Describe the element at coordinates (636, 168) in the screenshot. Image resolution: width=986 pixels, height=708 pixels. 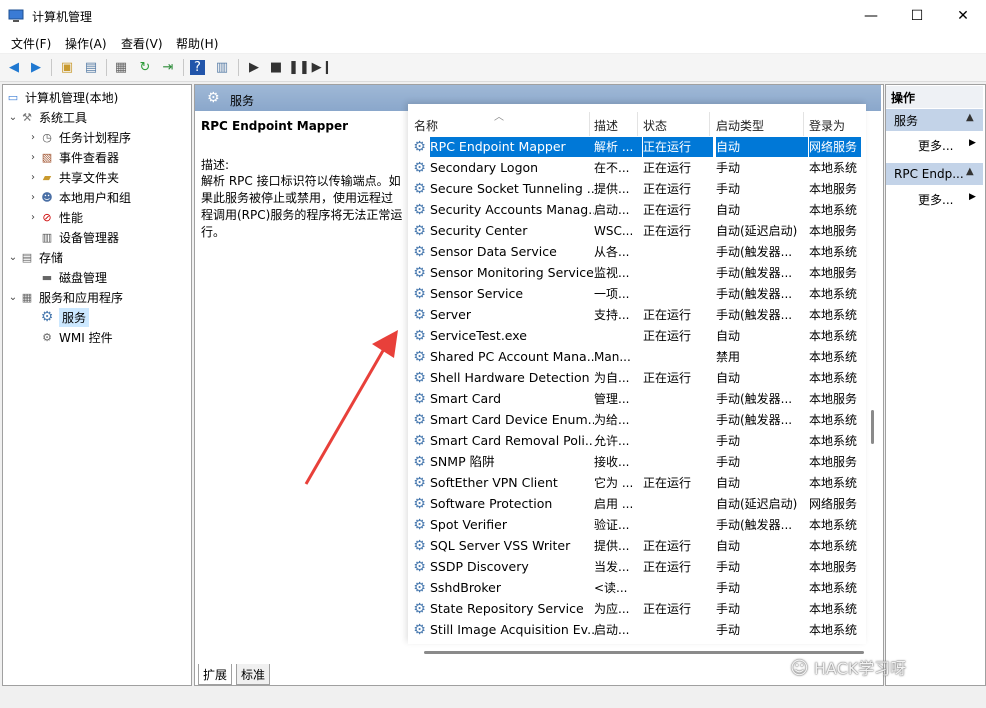
I see `table-row: ⚙ Secondary Logon 在不... 正在运行 手动 本地系统` at that location.